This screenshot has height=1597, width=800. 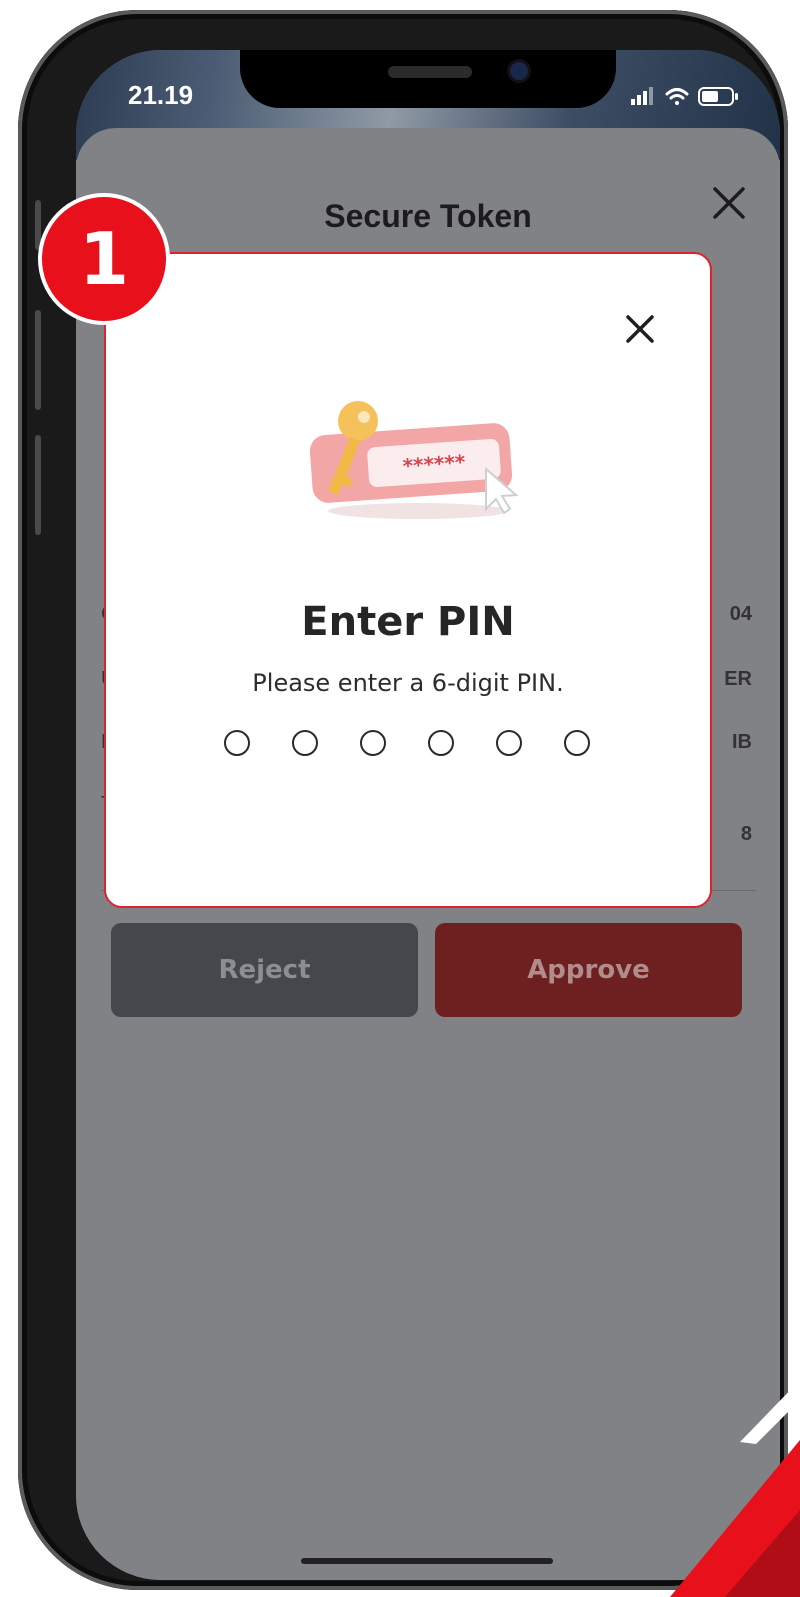 I want to click on signal-icon, so click(x=642, y=96).